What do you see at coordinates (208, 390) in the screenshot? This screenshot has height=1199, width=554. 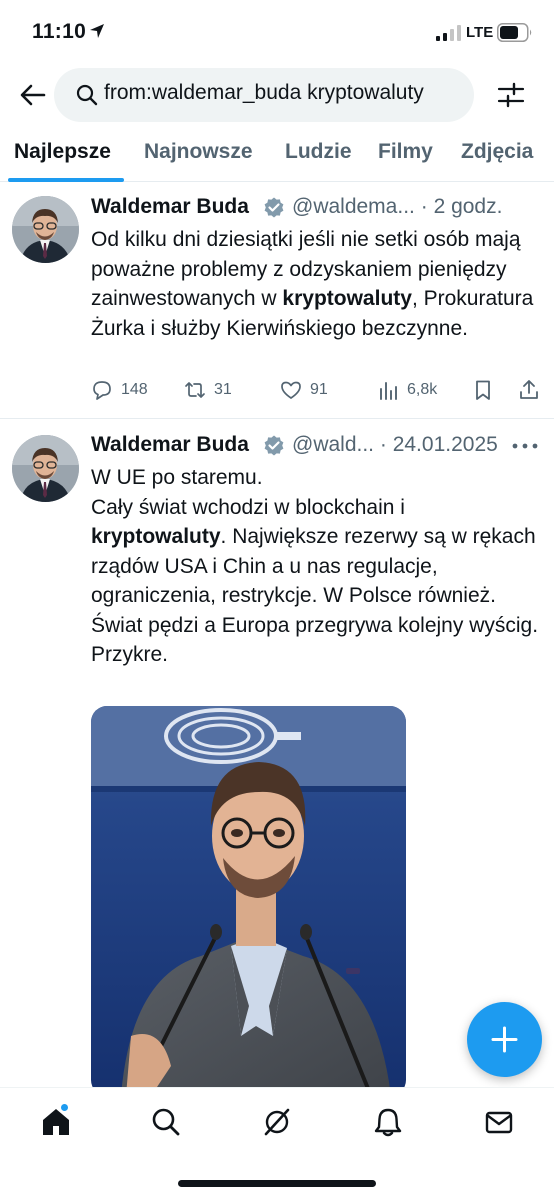 I see `retweet-button: 31` at bounding box center [208, 390].